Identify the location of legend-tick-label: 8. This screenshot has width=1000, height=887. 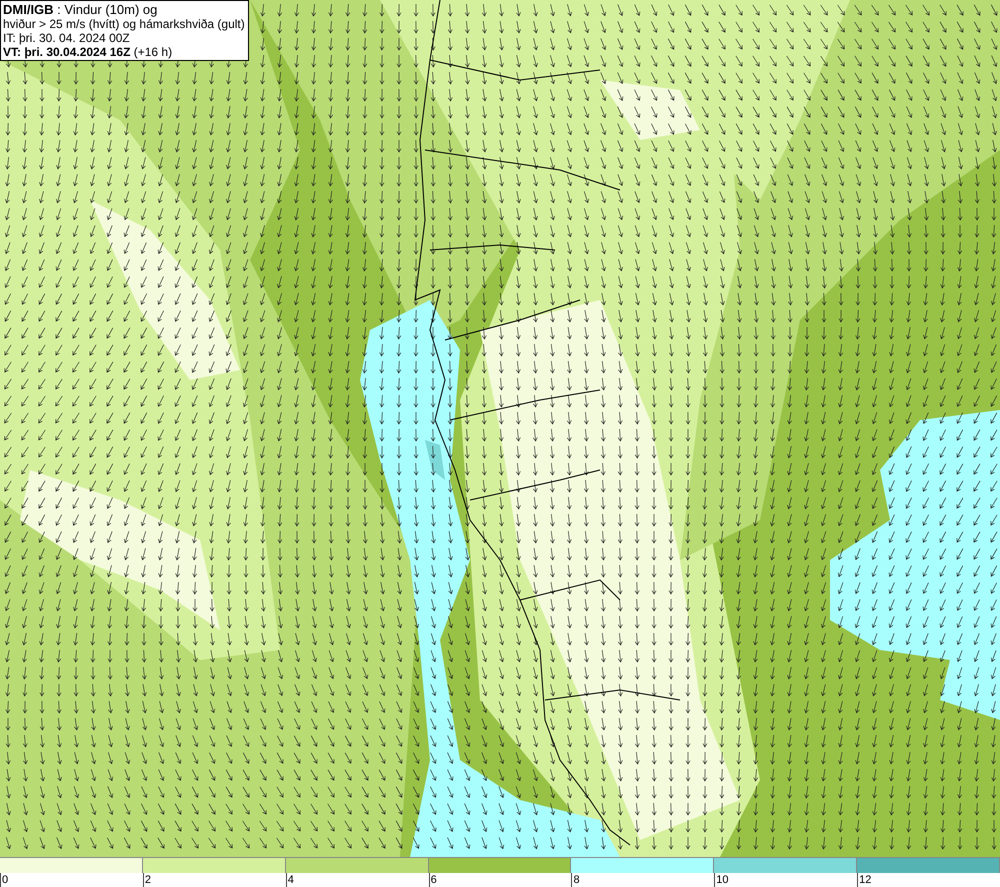
(576, 880).